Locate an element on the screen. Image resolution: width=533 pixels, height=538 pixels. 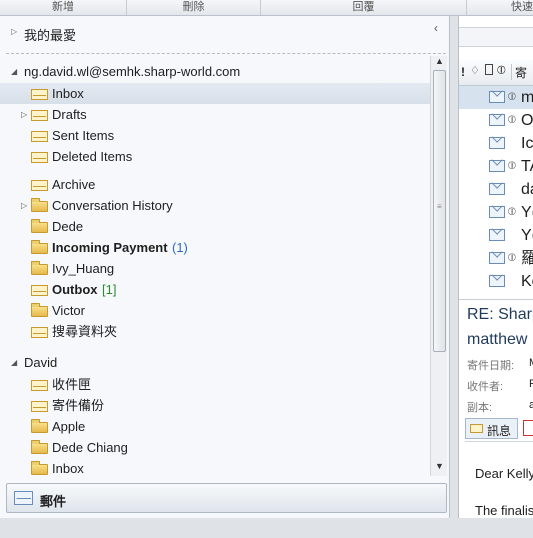
message-row: da is located at coordinates (496, 189).